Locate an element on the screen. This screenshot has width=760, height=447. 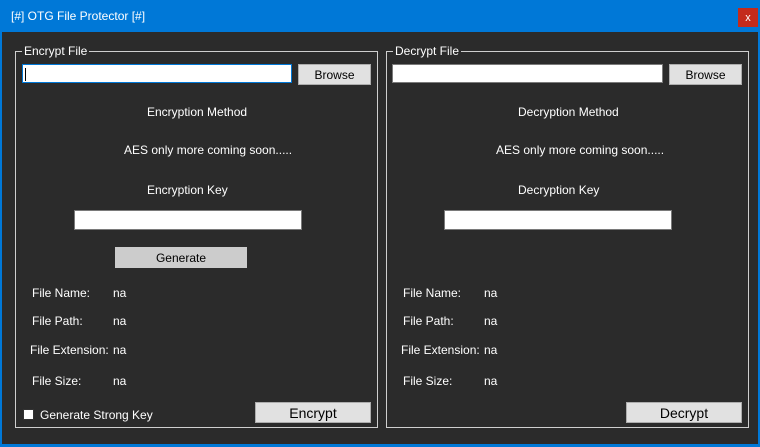
generate-key-label: Generate is located at coordinates (181, 257).